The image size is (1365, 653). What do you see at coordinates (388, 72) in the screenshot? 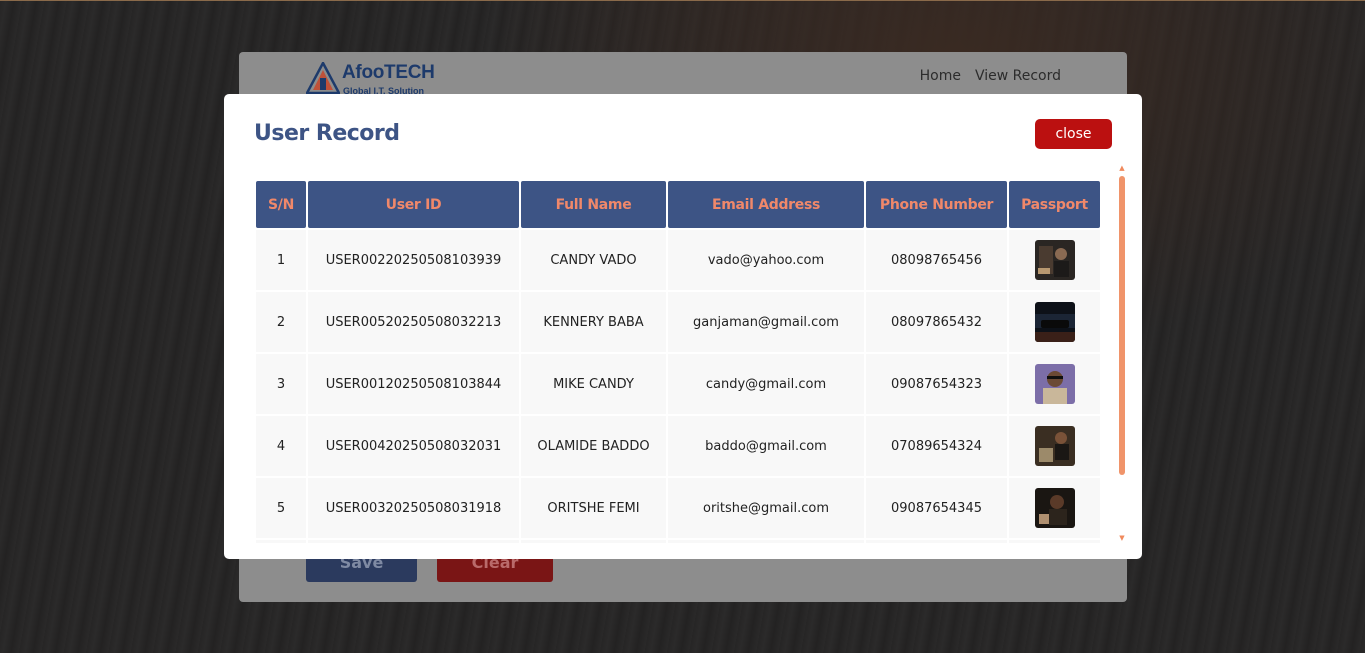
I see `brand-title: AfooTECH` at bounding box center [388, 72].